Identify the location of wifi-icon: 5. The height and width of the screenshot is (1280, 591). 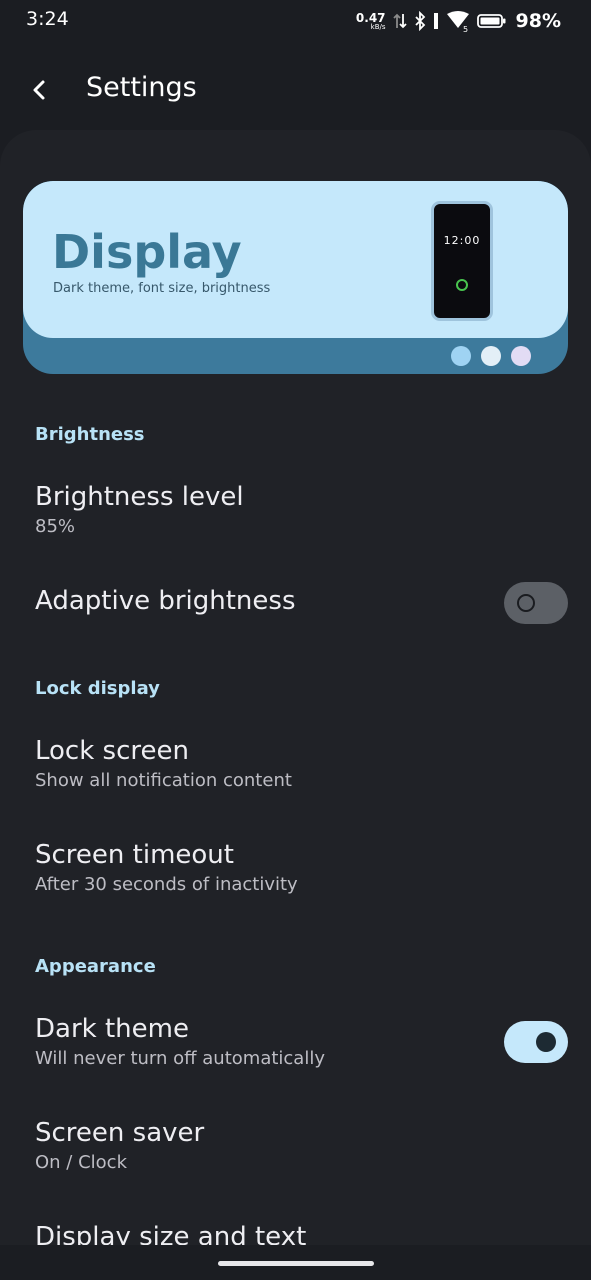
(457, 21).